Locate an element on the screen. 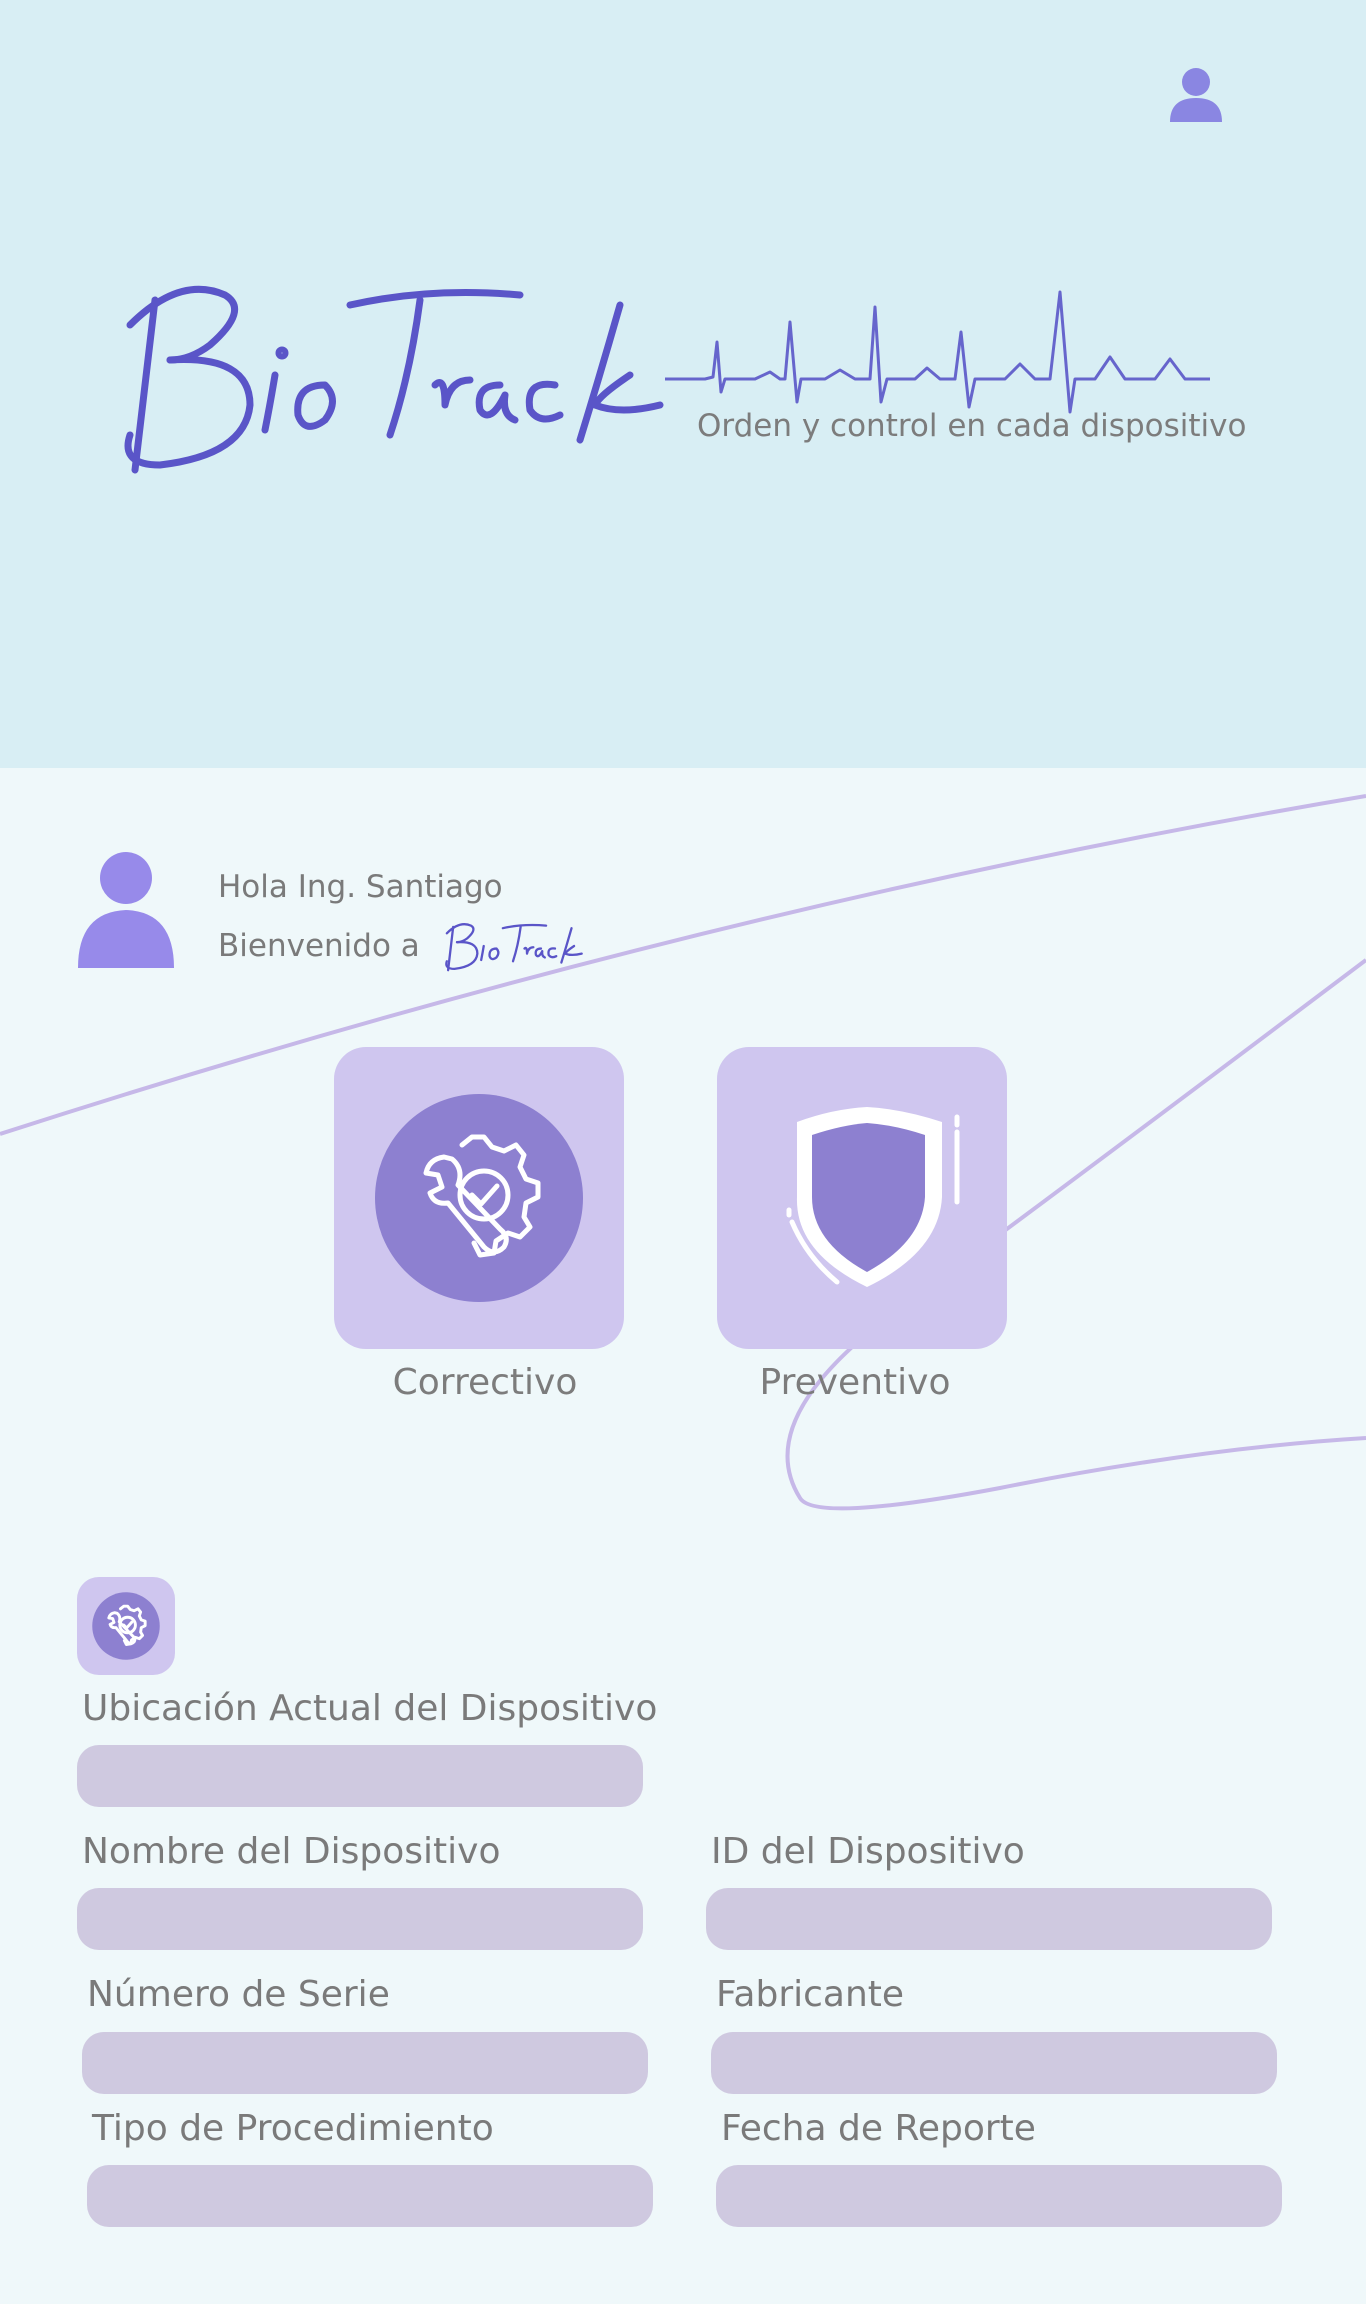 The width and height of the screenshot is (1366, 2304). greeting-welcome: Bienvenido a is located at coordinates (408, 946).